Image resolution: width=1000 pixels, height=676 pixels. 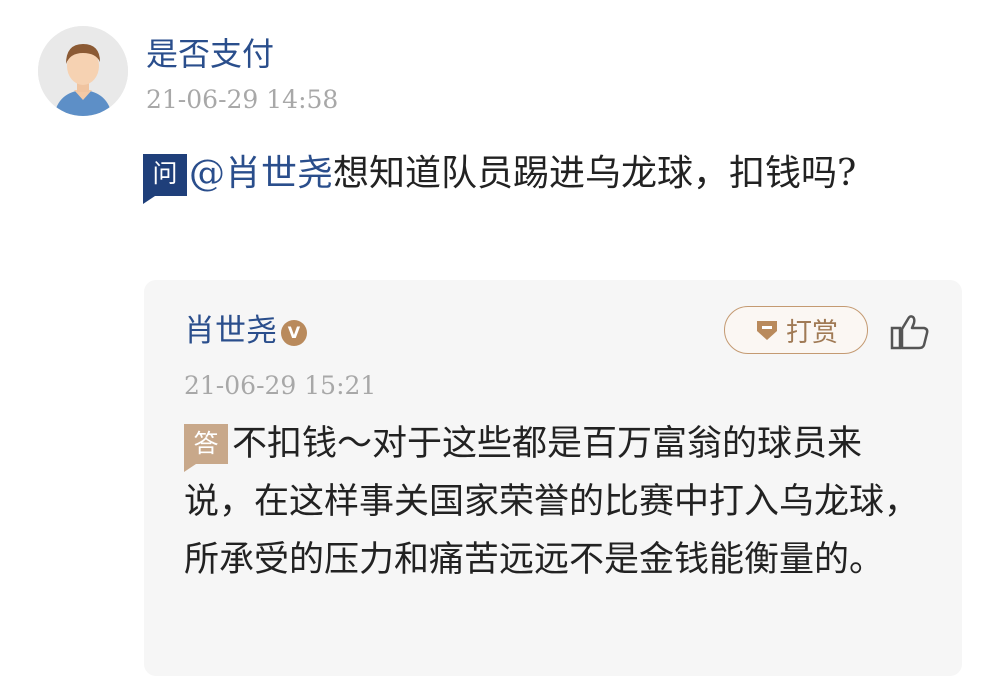 I want to click on reward-button: 打赏, so click(x=796, y=330).